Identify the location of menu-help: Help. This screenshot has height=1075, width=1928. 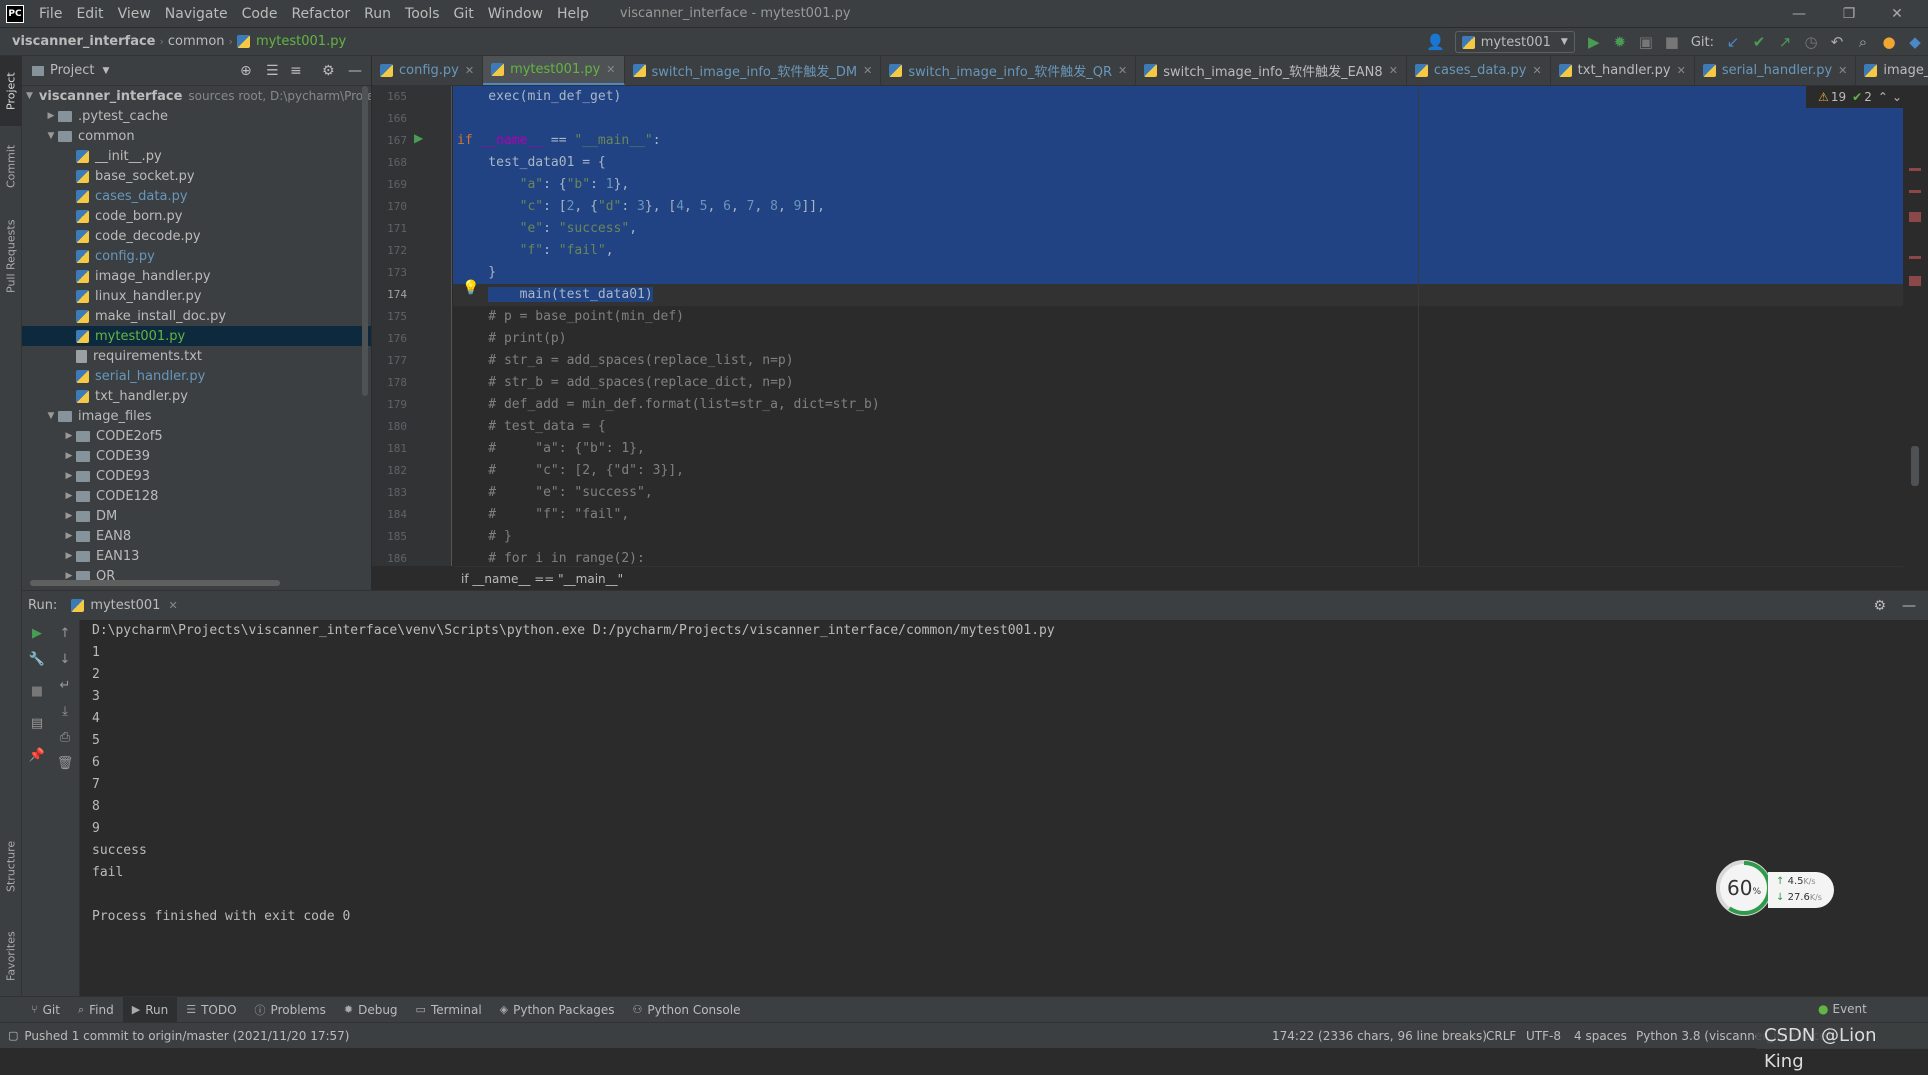
(573, 14).